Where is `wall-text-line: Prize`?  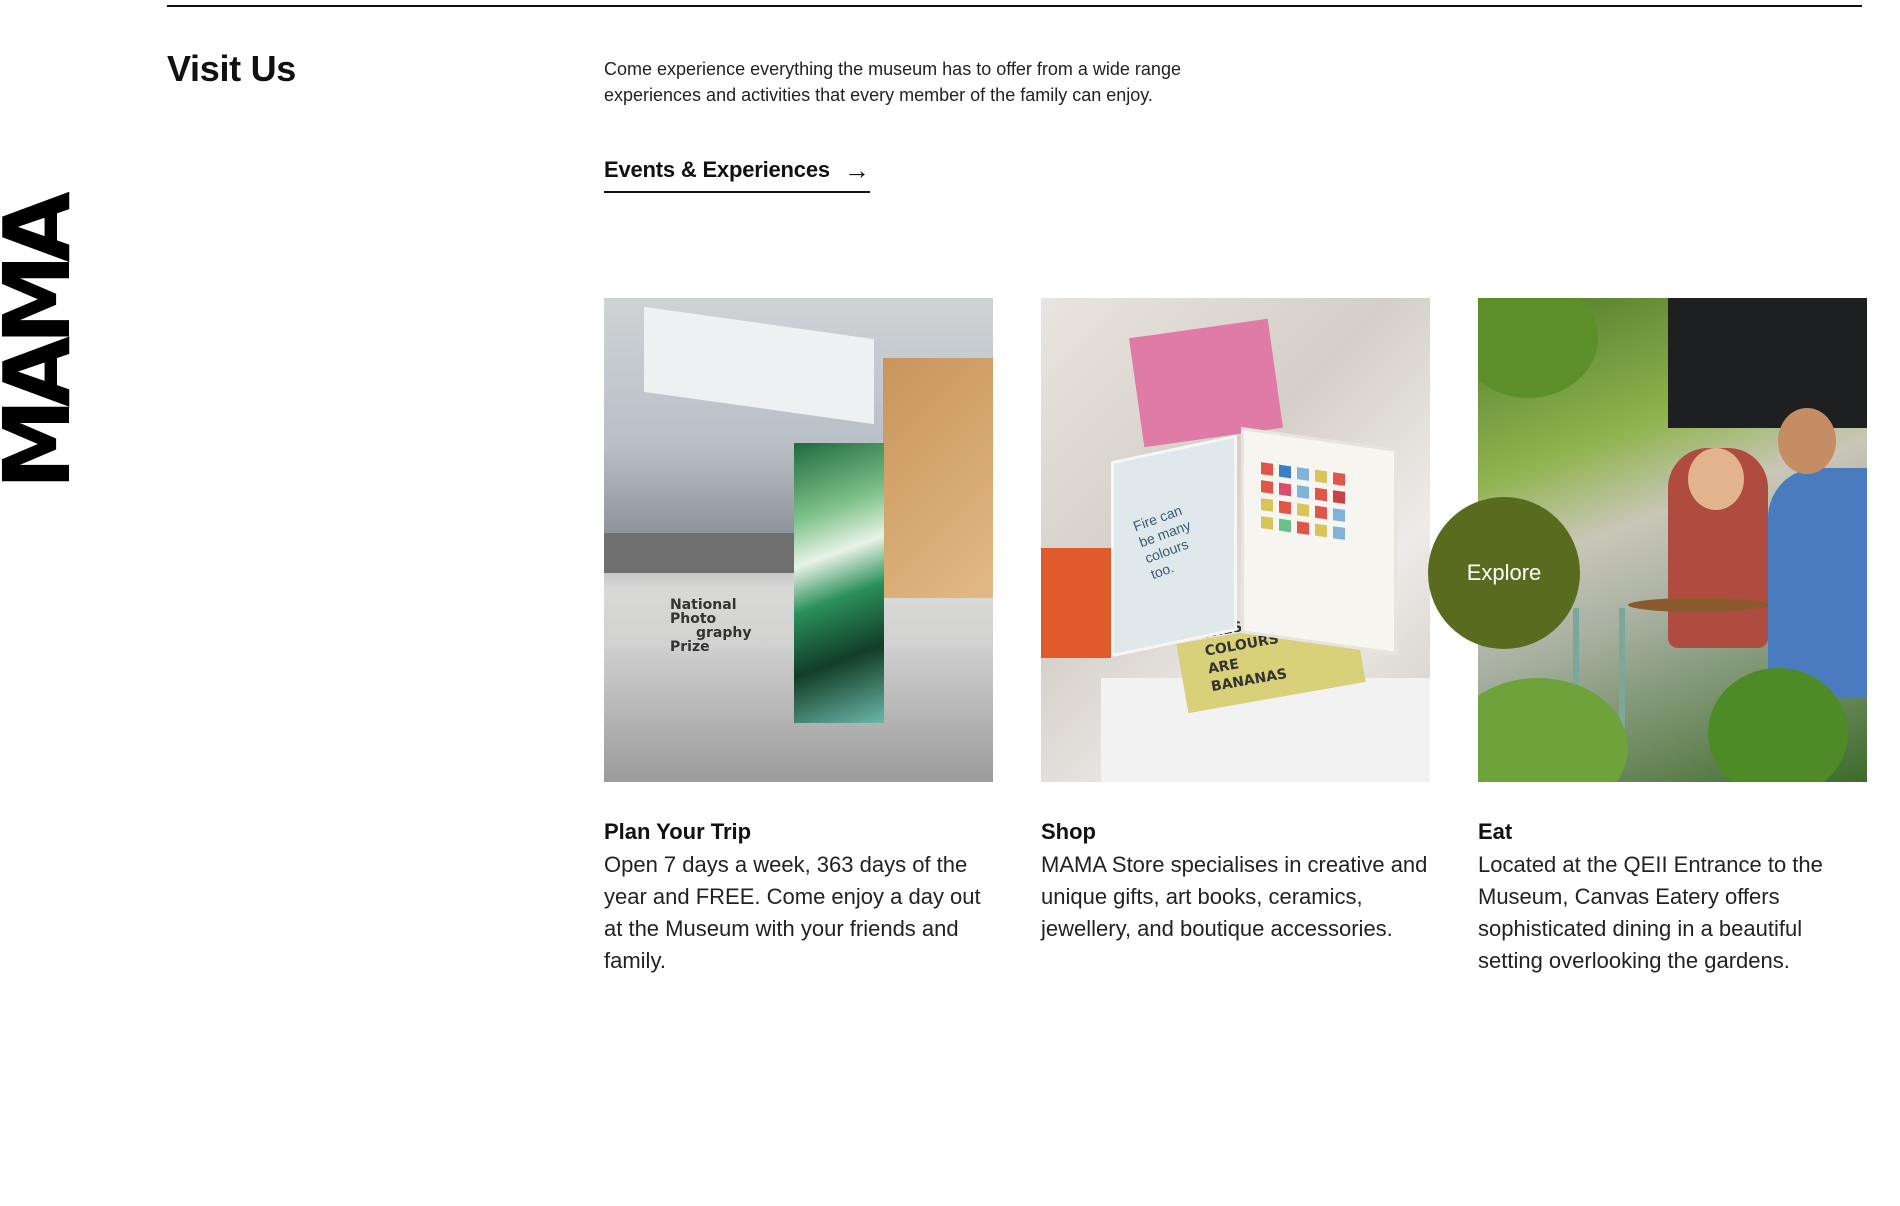
wall-text-line: Prize is located at coordinates (690, 647).